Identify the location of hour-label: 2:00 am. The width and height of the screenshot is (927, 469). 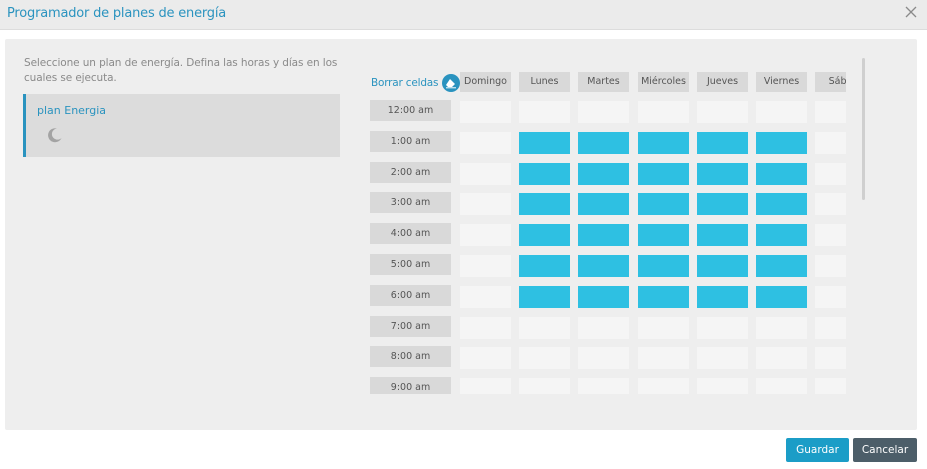
(410, 172).